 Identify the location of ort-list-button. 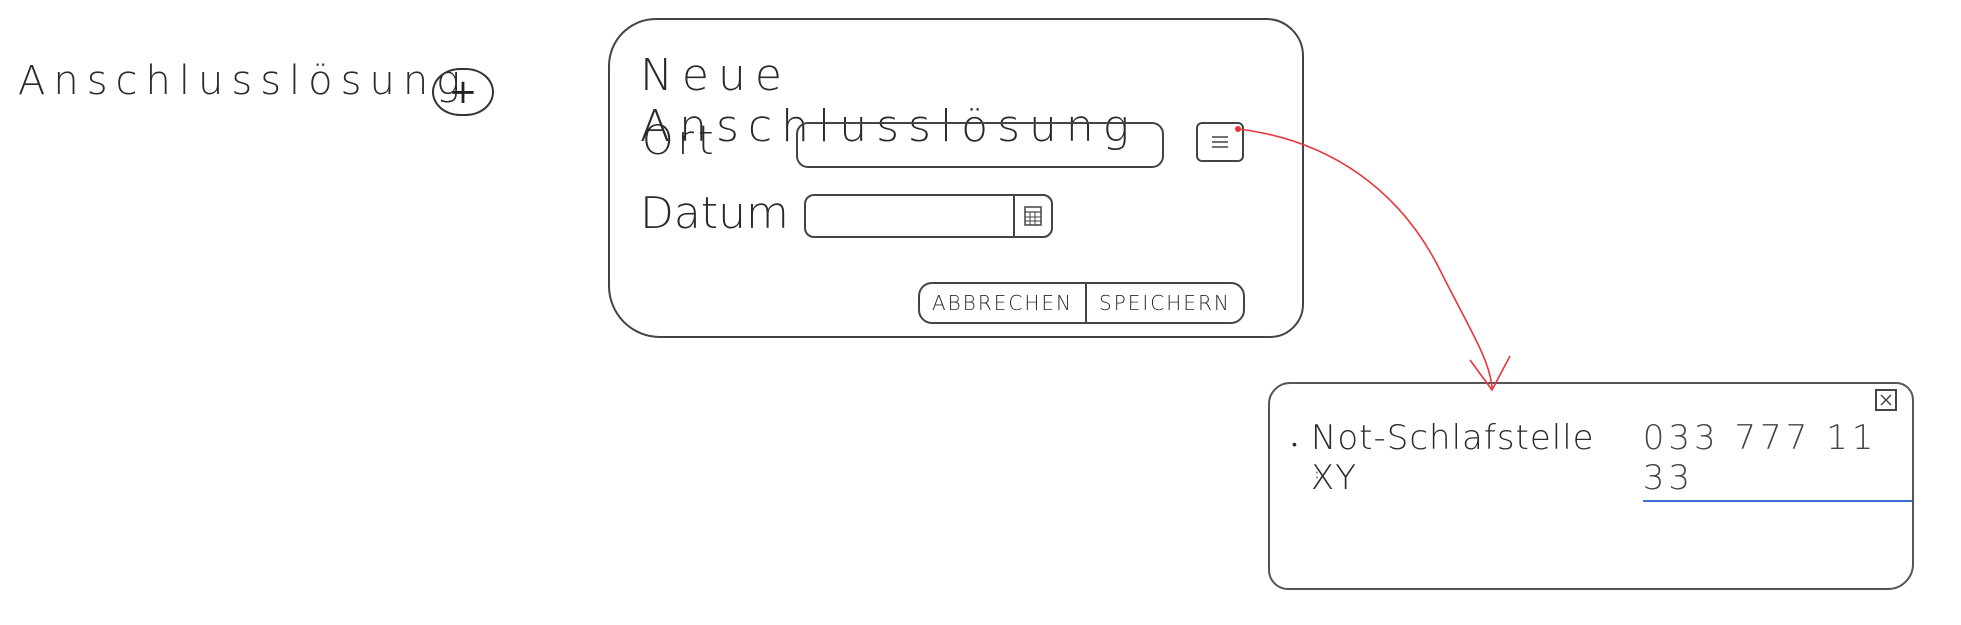
(1220, 142).